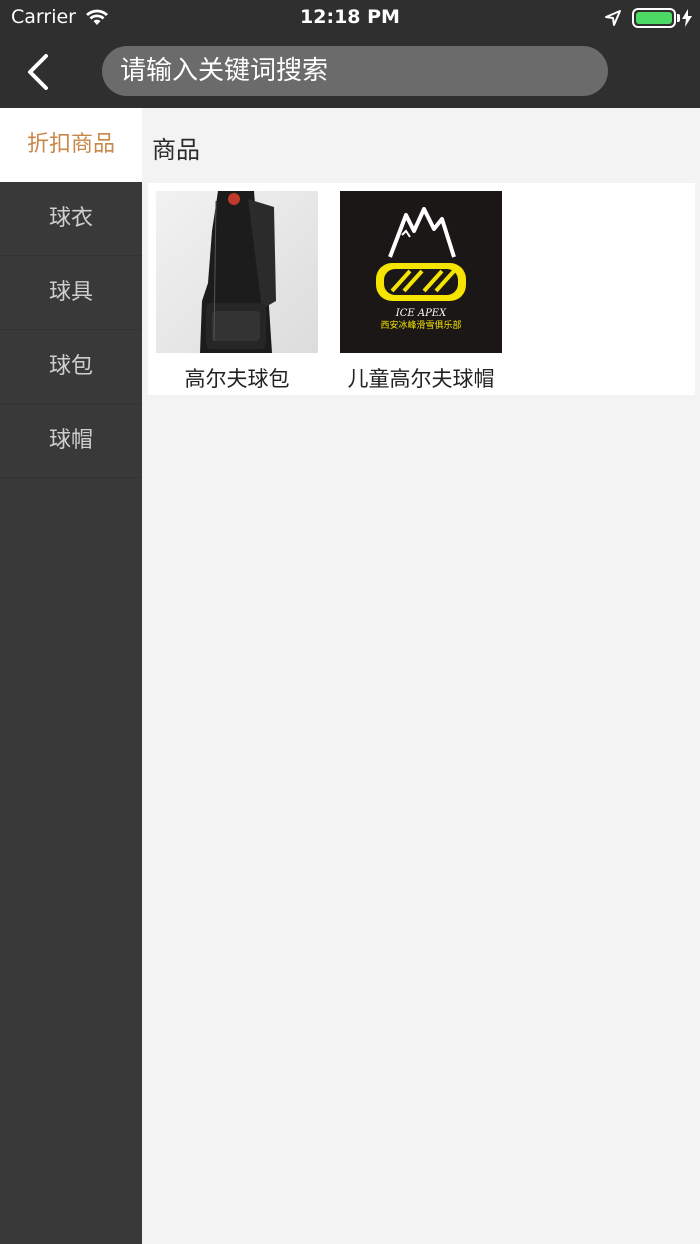 The image size is (700, 1244). Describe the element at coordinates (176, 150) in the screenshot. I see `section-title: 商品` at that location.